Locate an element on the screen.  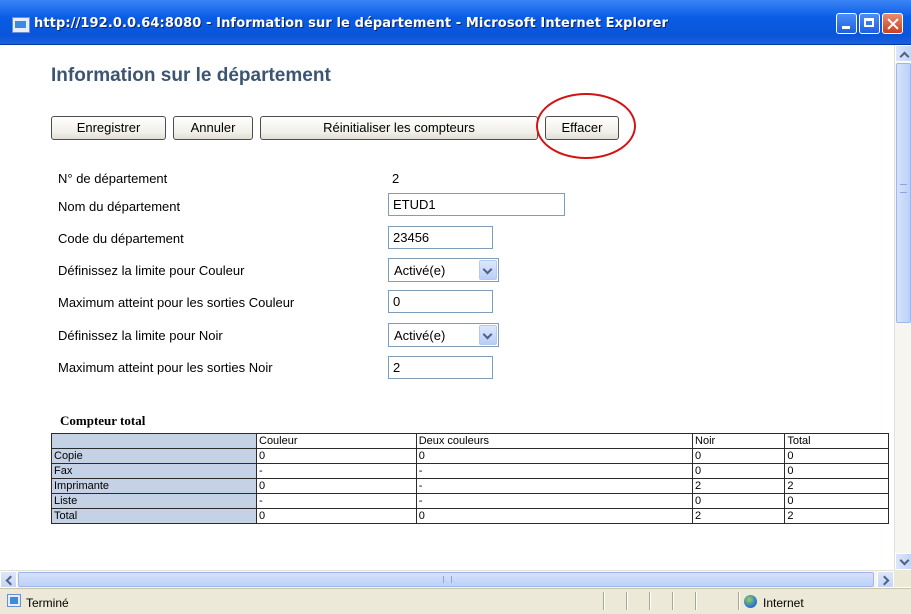
table-row: Copie 0 0 0 0 is located at coordinates (470, 456).